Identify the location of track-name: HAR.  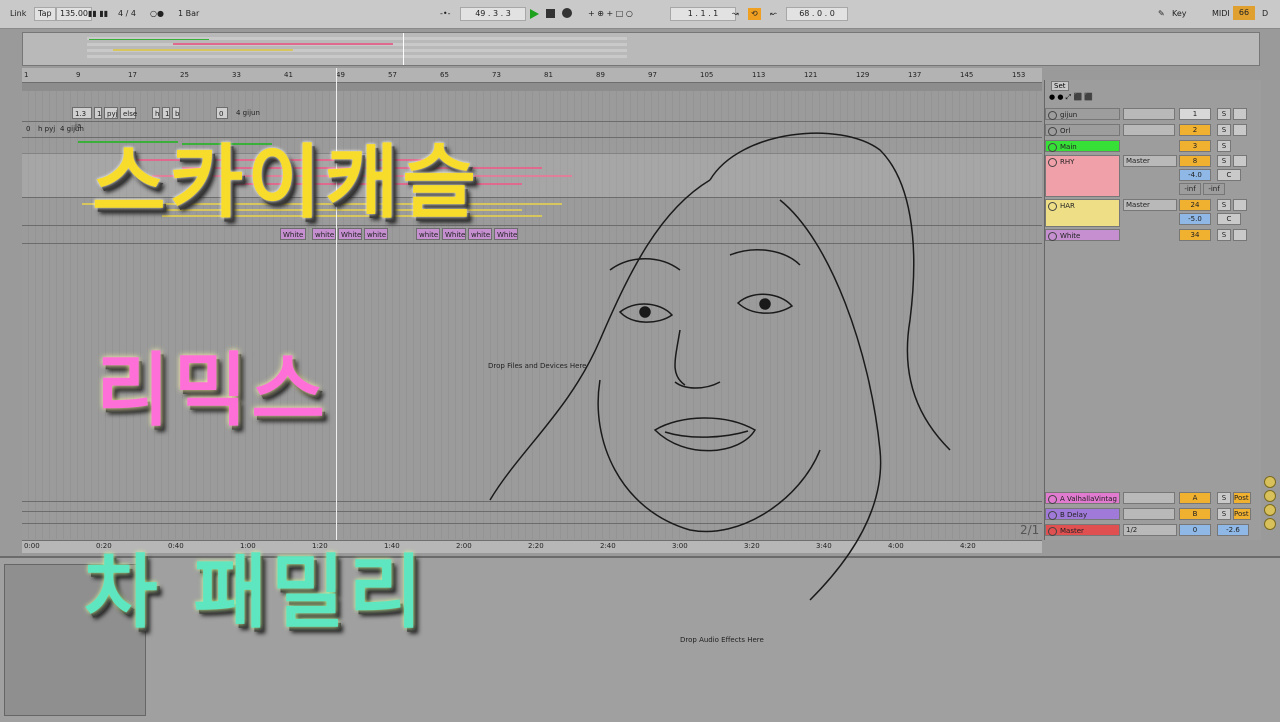
(1082, 213).